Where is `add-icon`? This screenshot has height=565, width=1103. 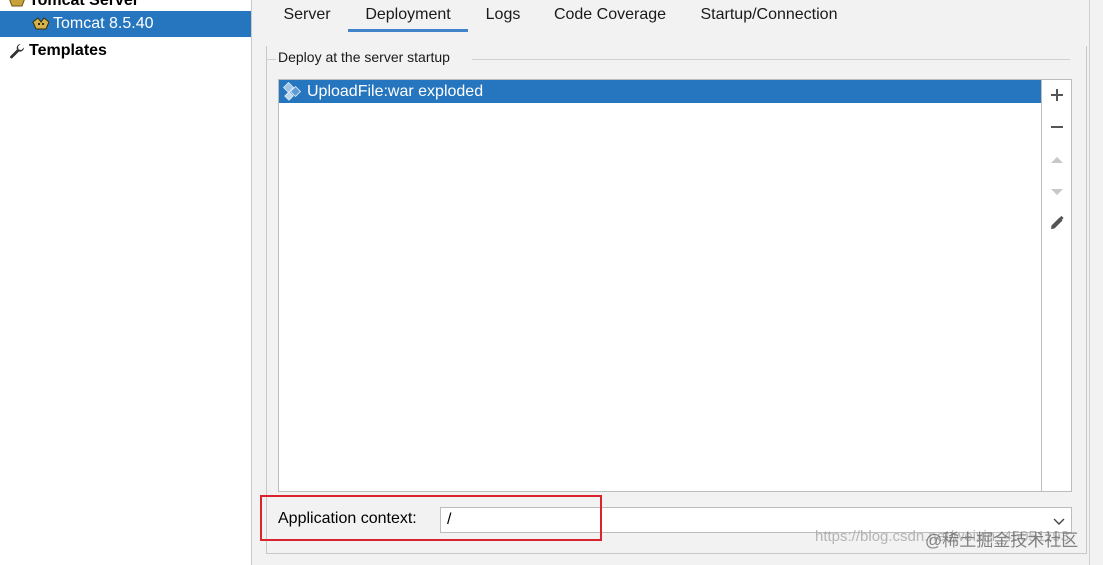
add-icon is located at coordinates (1057, 97).